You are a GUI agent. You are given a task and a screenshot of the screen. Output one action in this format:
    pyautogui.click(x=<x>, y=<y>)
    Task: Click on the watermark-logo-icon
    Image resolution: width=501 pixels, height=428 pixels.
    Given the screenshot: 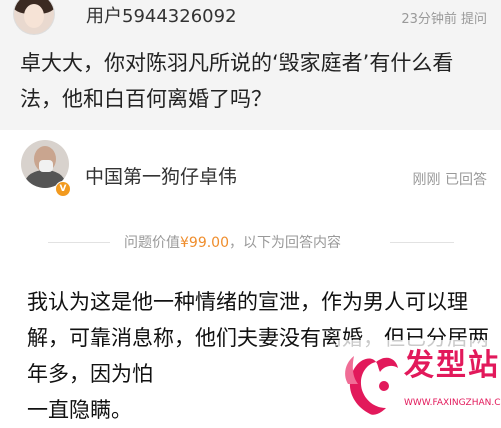 What is the action you would take?
    pyautogui.click(x=371, y=385)
    